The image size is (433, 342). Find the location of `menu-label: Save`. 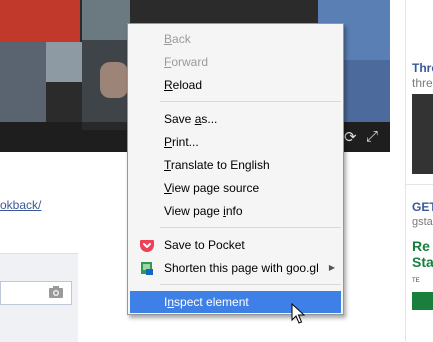

menu-label: Save is located at coordinates (179, 119).